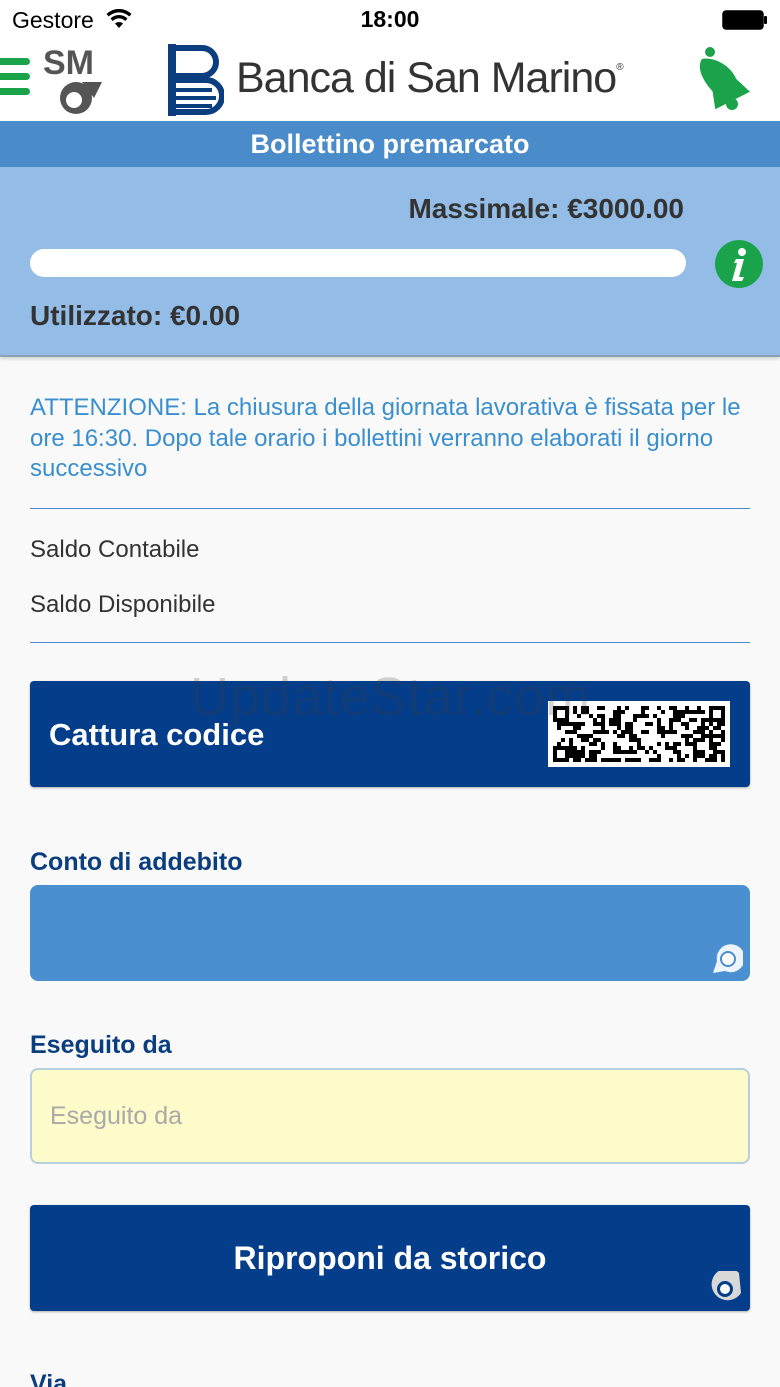 The height and width of the screenshot is (1387, 780). Describe the element at coordinates (728, 958) in the screenshot. I see `picker-icon` at that location.